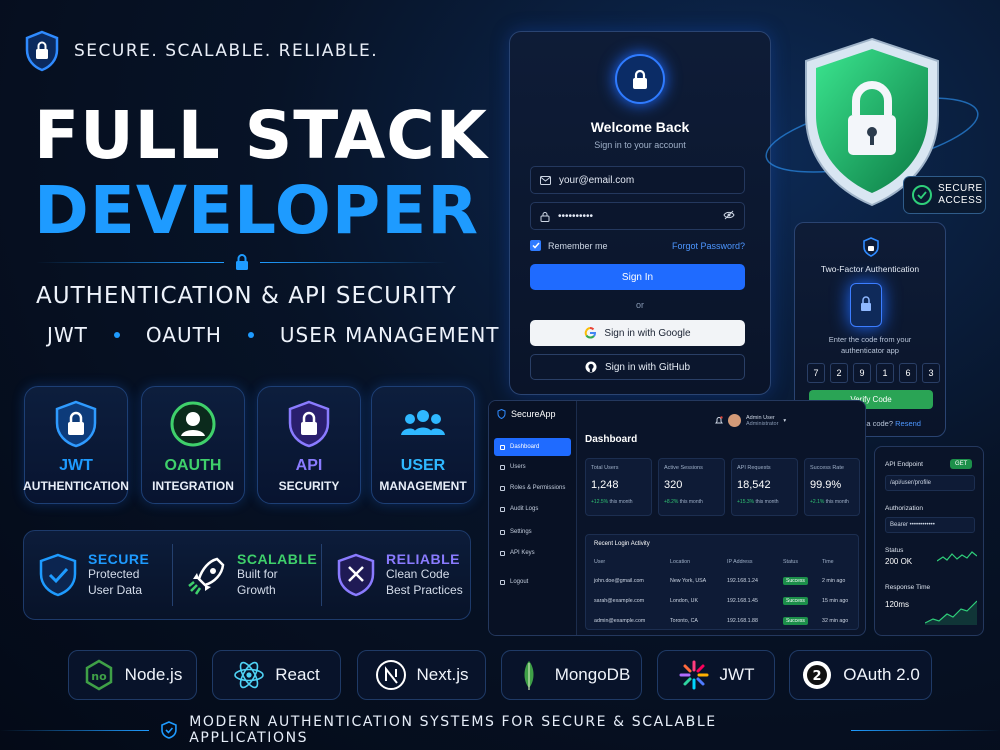 This screenshot has width=1000, height=750. Describe the element at coordinates (894, 550) in the screenshot. I see `status-label: Status` at that location.